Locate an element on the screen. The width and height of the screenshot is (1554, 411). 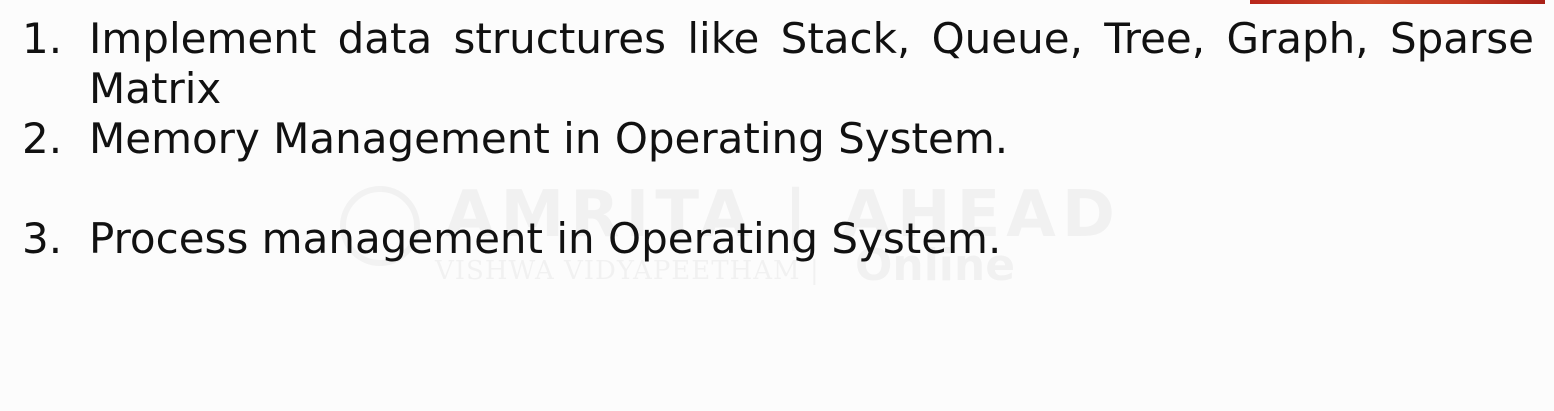
list-item-text: Memory Management in Operating System. is located at coordinates (549, 138).